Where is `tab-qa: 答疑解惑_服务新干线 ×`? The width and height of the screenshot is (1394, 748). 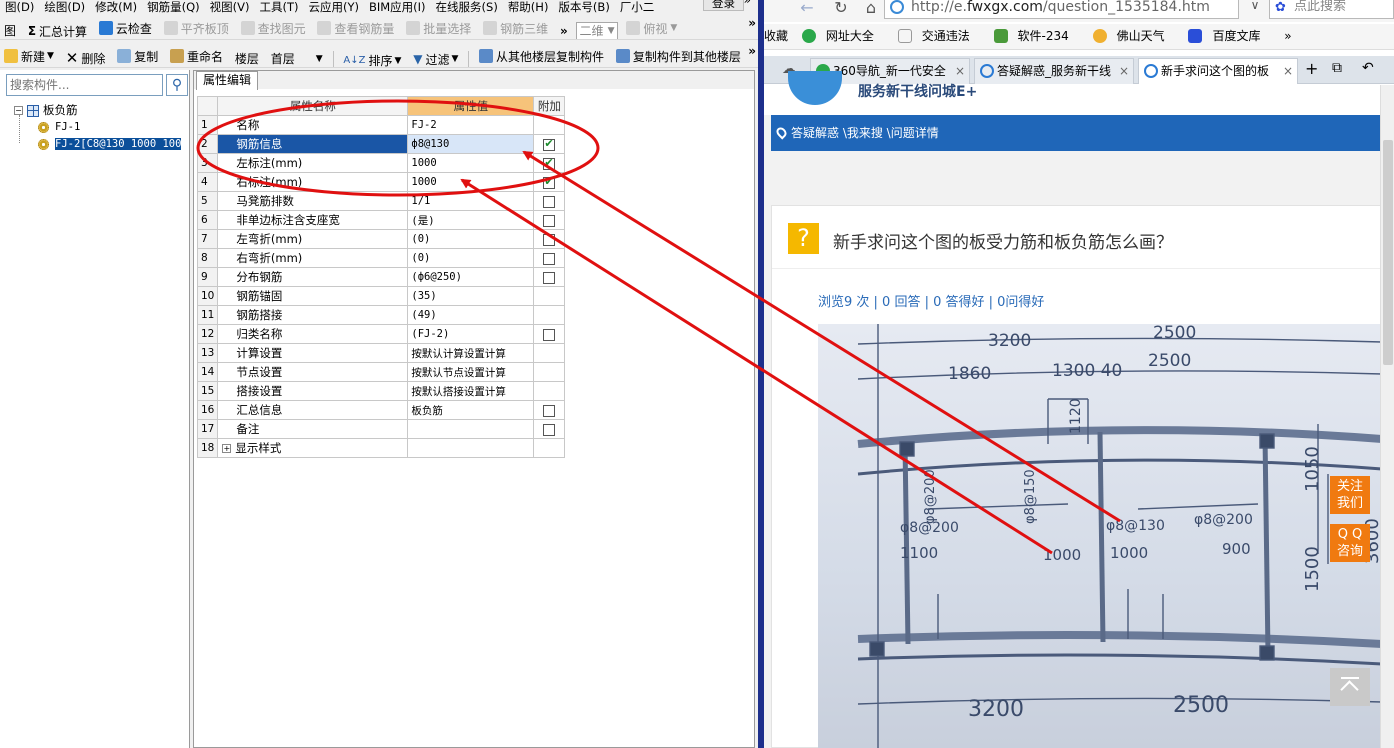
tab-qa: 答疑解惑_服务新干线 × is located at coordinates (1054, 71).